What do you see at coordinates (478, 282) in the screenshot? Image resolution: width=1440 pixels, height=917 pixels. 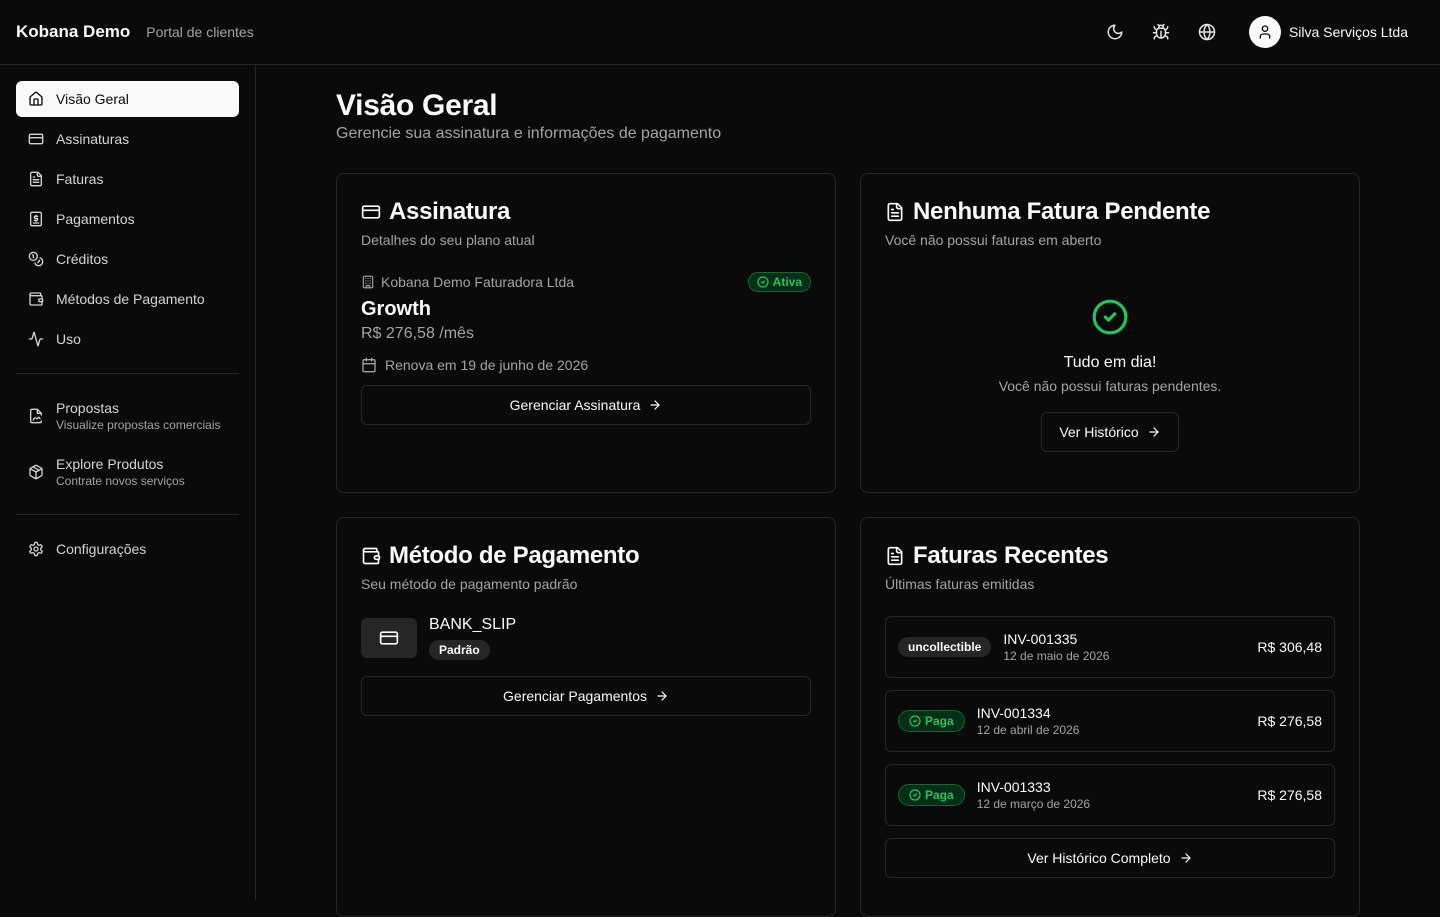 I see `organization-name: Kobana Demo Faturadora Ltda` at bounding box center [478, 282].